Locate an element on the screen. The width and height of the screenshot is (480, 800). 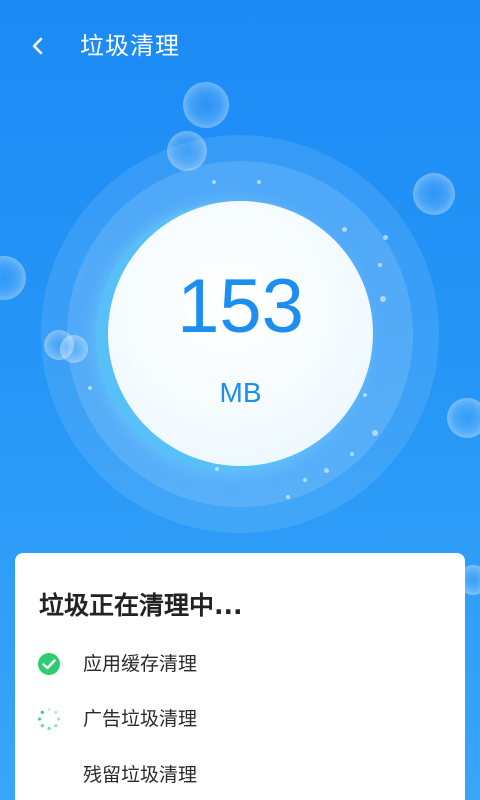
chevron-left-icon is located at coordinates (37, 46).